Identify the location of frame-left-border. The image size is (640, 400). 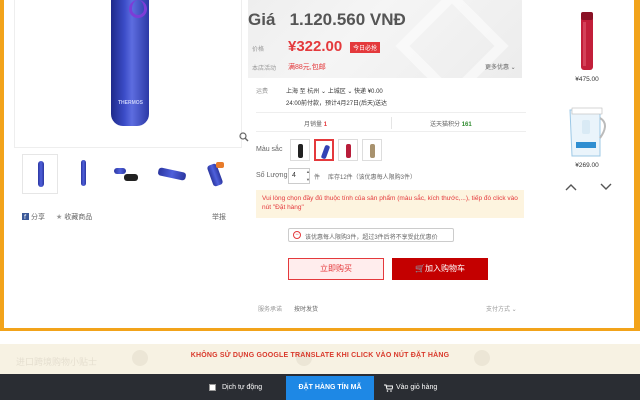
(2, 165).